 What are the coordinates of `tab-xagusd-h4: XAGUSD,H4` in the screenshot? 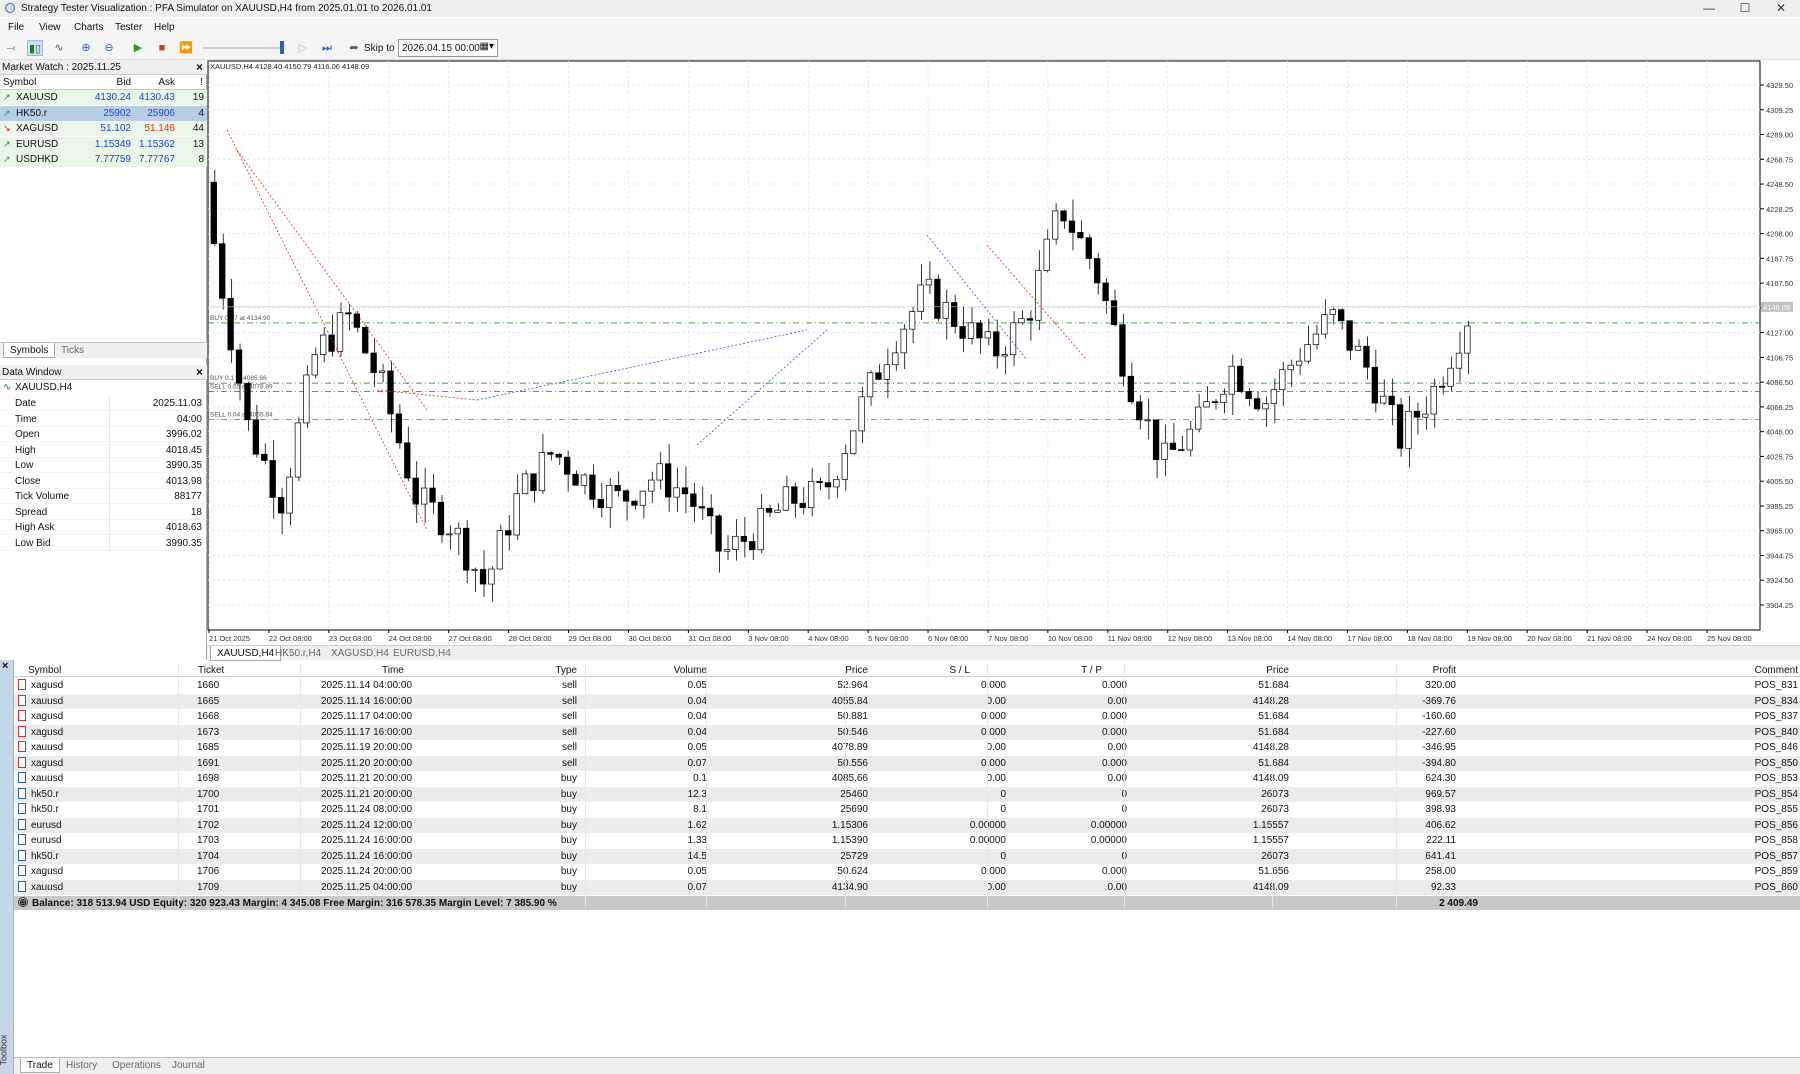 It's located at (360, 653).